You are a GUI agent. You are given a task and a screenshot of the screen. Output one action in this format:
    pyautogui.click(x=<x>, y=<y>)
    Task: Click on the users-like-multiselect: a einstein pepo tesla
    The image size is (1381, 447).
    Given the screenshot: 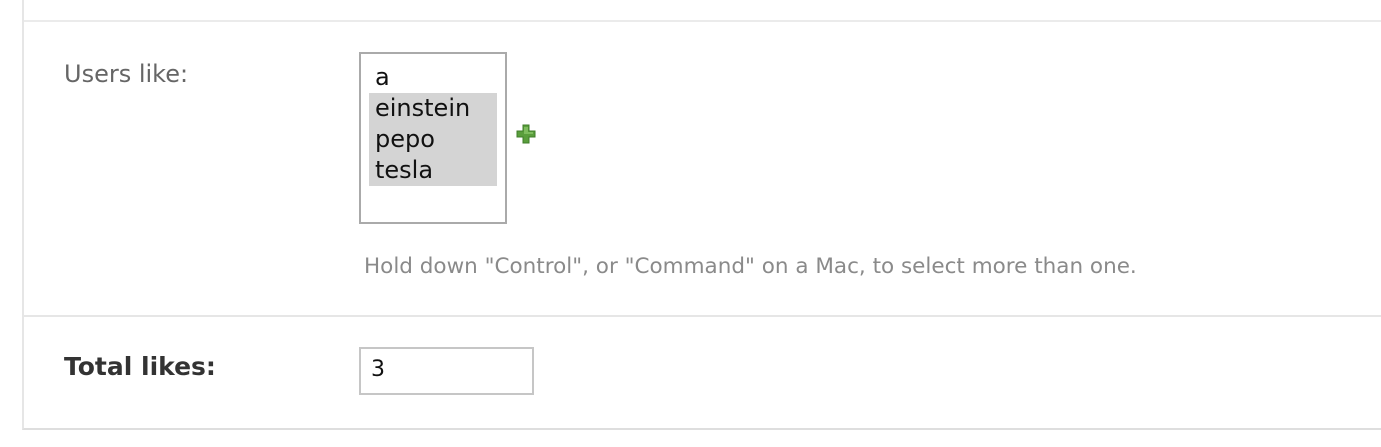 What is the action you would take?
    pyautogui.click(x=433, y=138)
    